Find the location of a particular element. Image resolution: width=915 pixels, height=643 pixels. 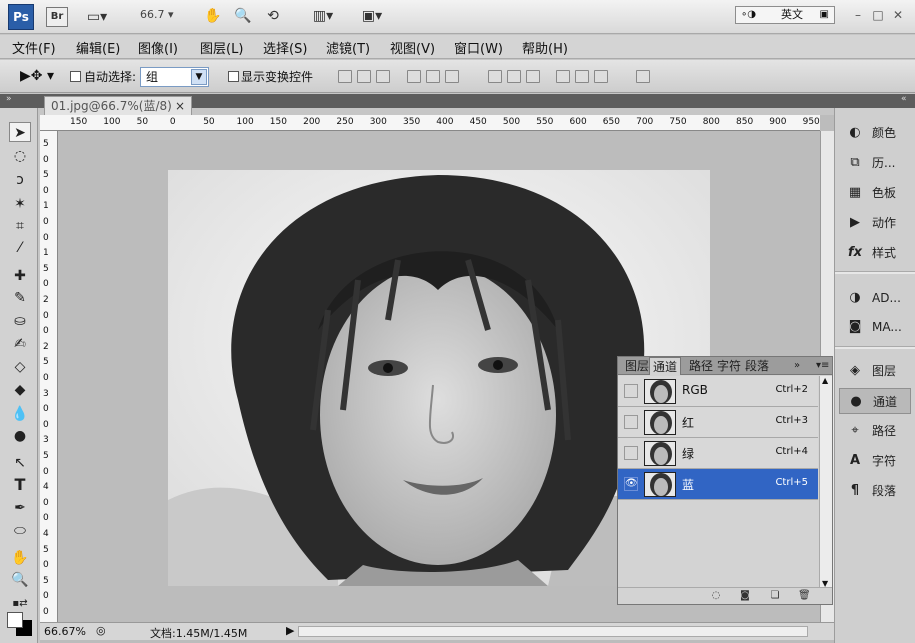

tab-paragraph: 段落 is located at coordinates (757, 366).